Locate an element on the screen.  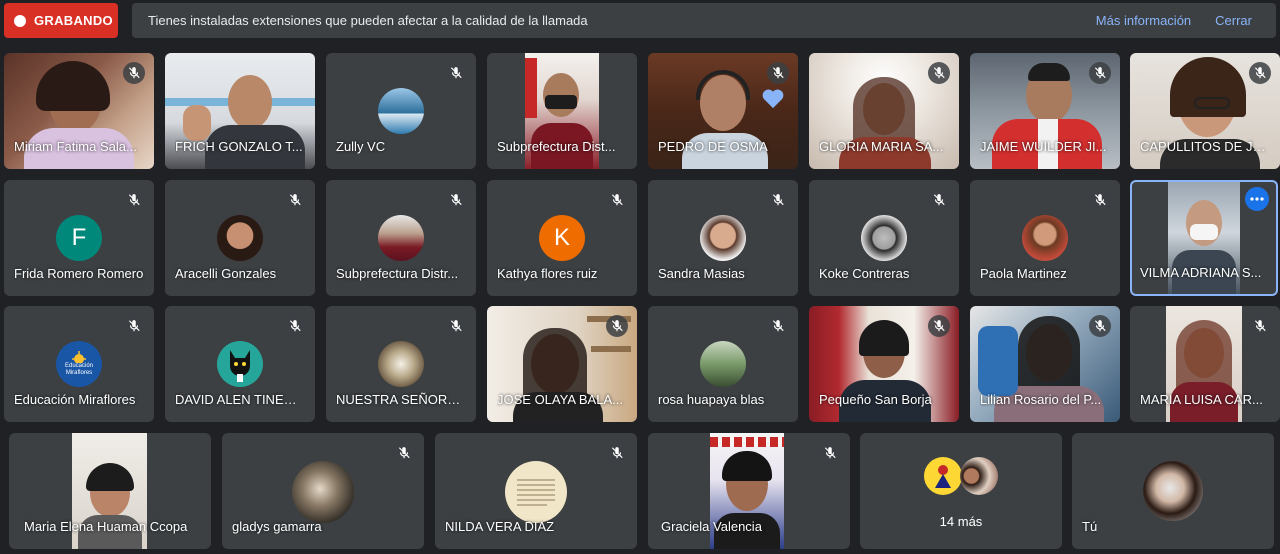
self-tile: Tú is located at coordinates (1173, 491).